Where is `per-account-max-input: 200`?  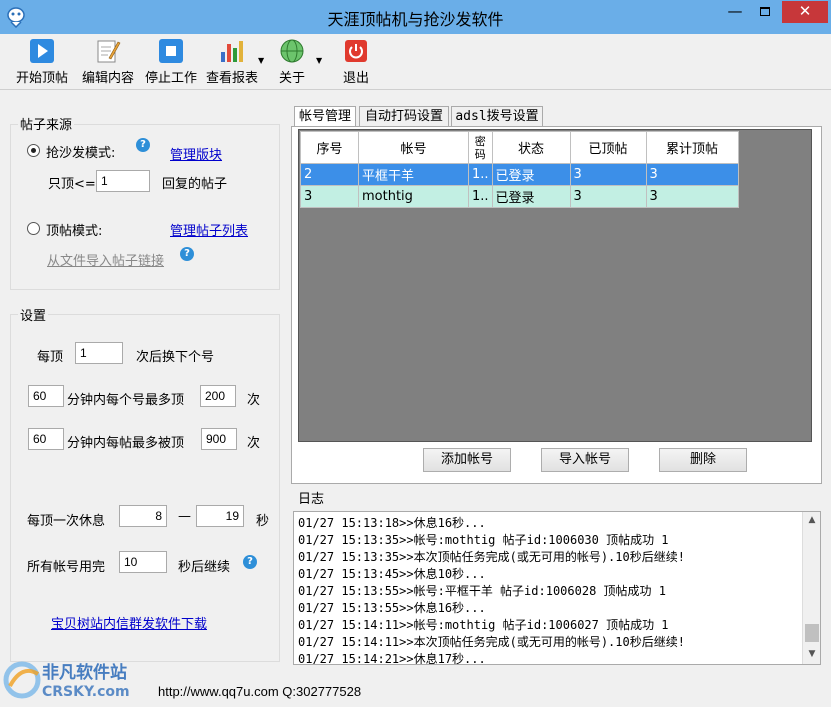
per-account-max-input: 200 is located at coordinates (218, 396).